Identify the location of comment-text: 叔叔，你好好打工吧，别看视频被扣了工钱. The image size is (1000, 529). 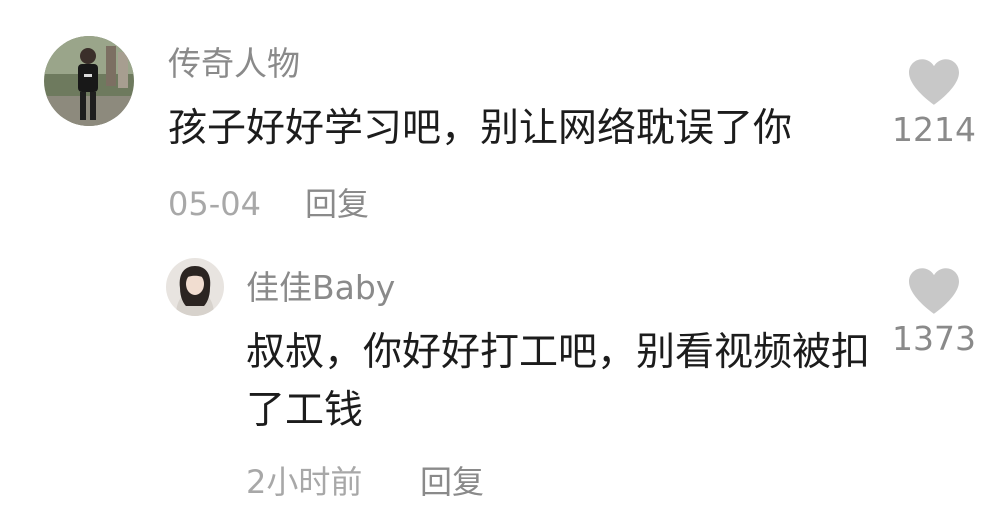
(558, 381).